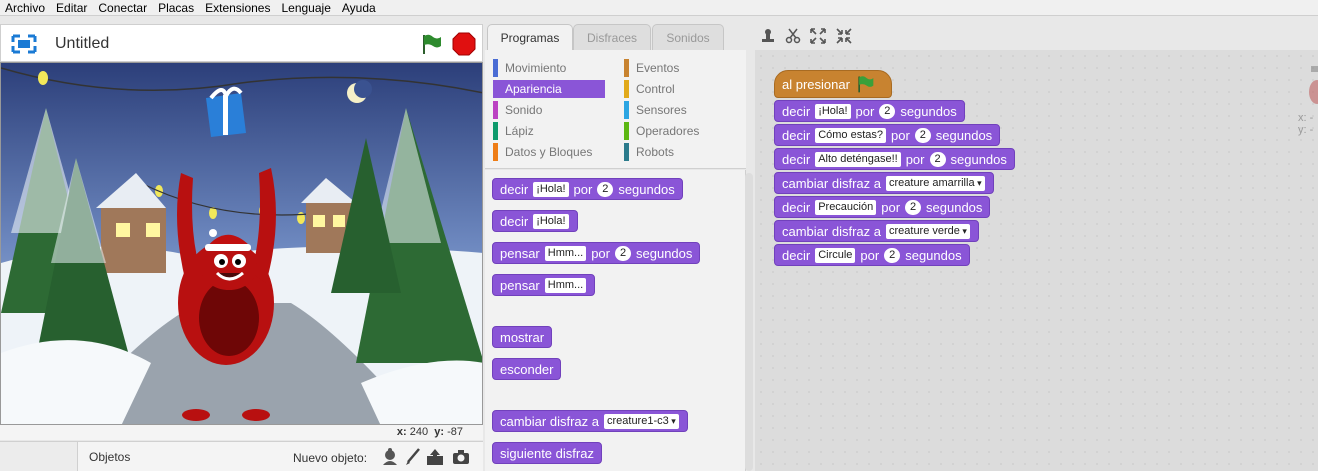  What do you see at coordinates (680, 89) in the screenshot?
I see `category-control: Control` at bounding box center [680, 89].